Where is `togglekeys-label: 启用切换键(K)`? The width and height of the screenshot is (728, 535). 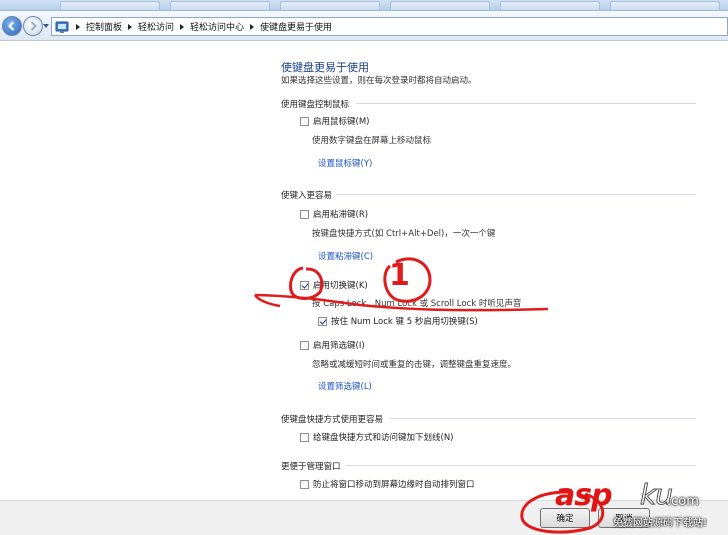 togglekeys-label: 启用切换键(K) is located at coordinates (340, 285).